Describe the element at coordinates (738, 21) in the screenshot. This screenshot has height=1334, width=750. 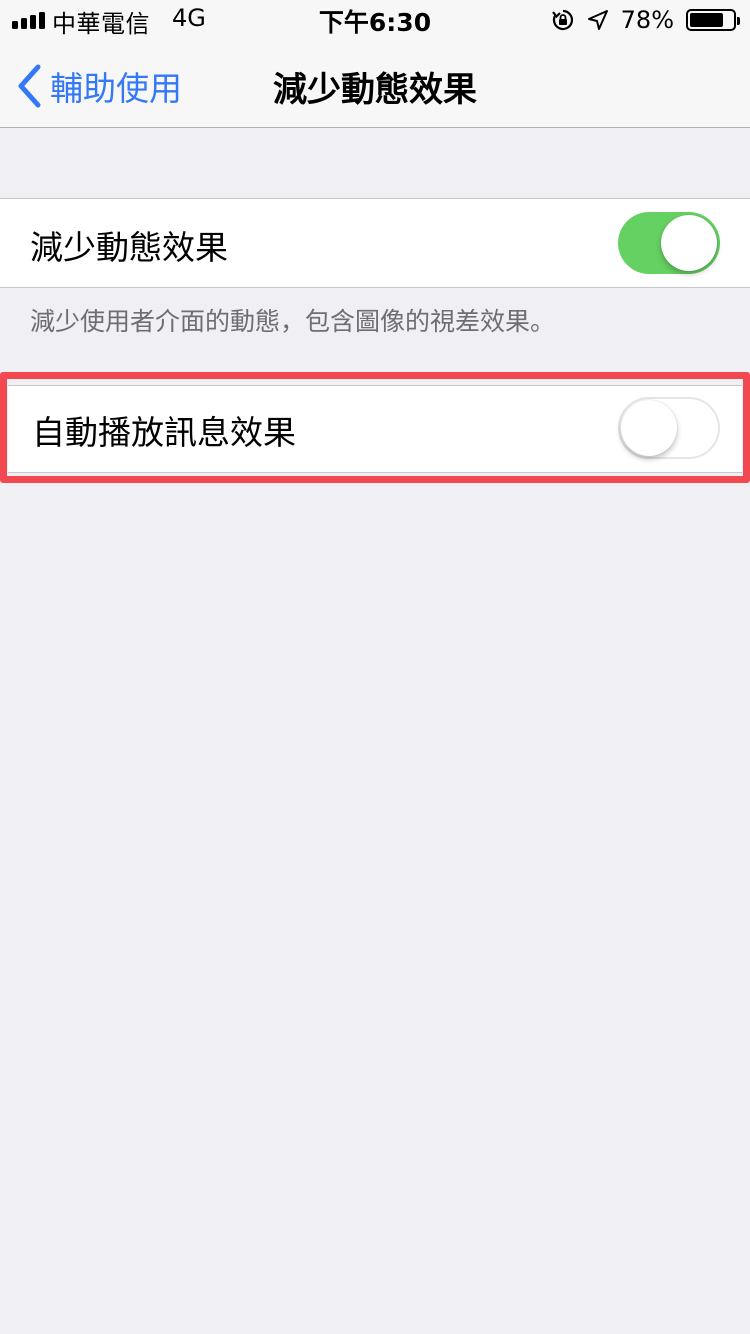
I see `battery-tip` at that location.